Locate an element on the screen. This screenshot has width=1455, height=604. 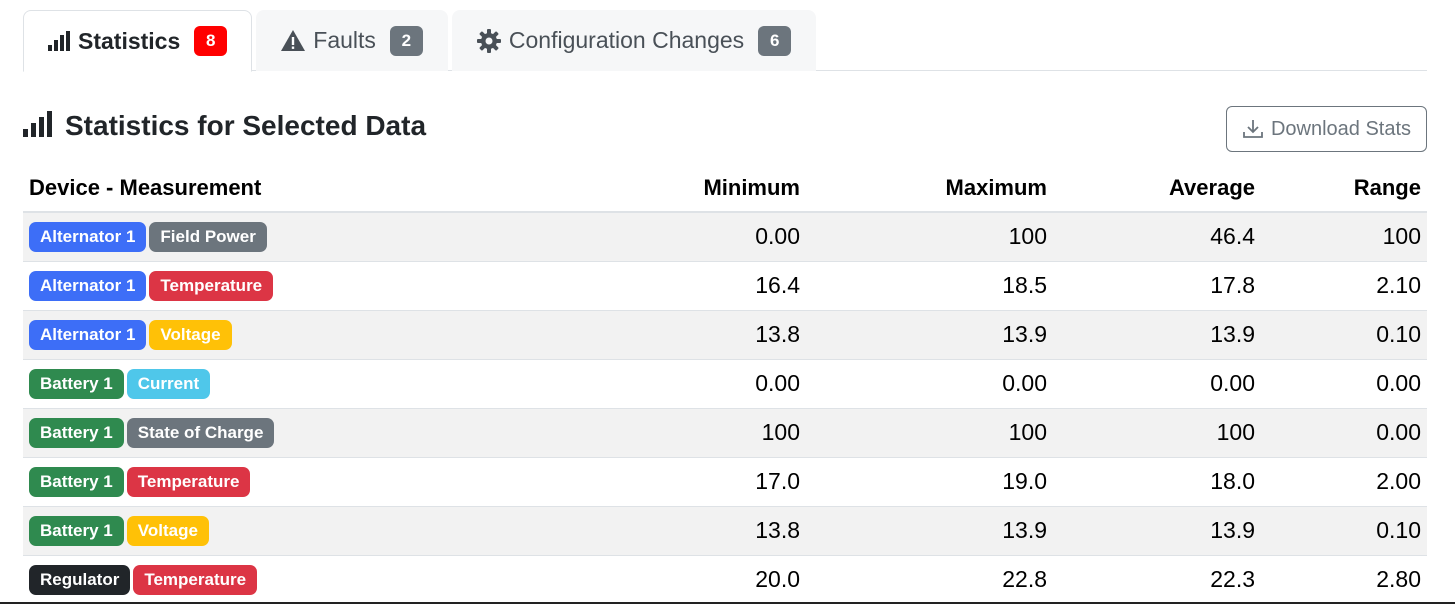
column-header-average: Average is located at coordinates (1157, 188).